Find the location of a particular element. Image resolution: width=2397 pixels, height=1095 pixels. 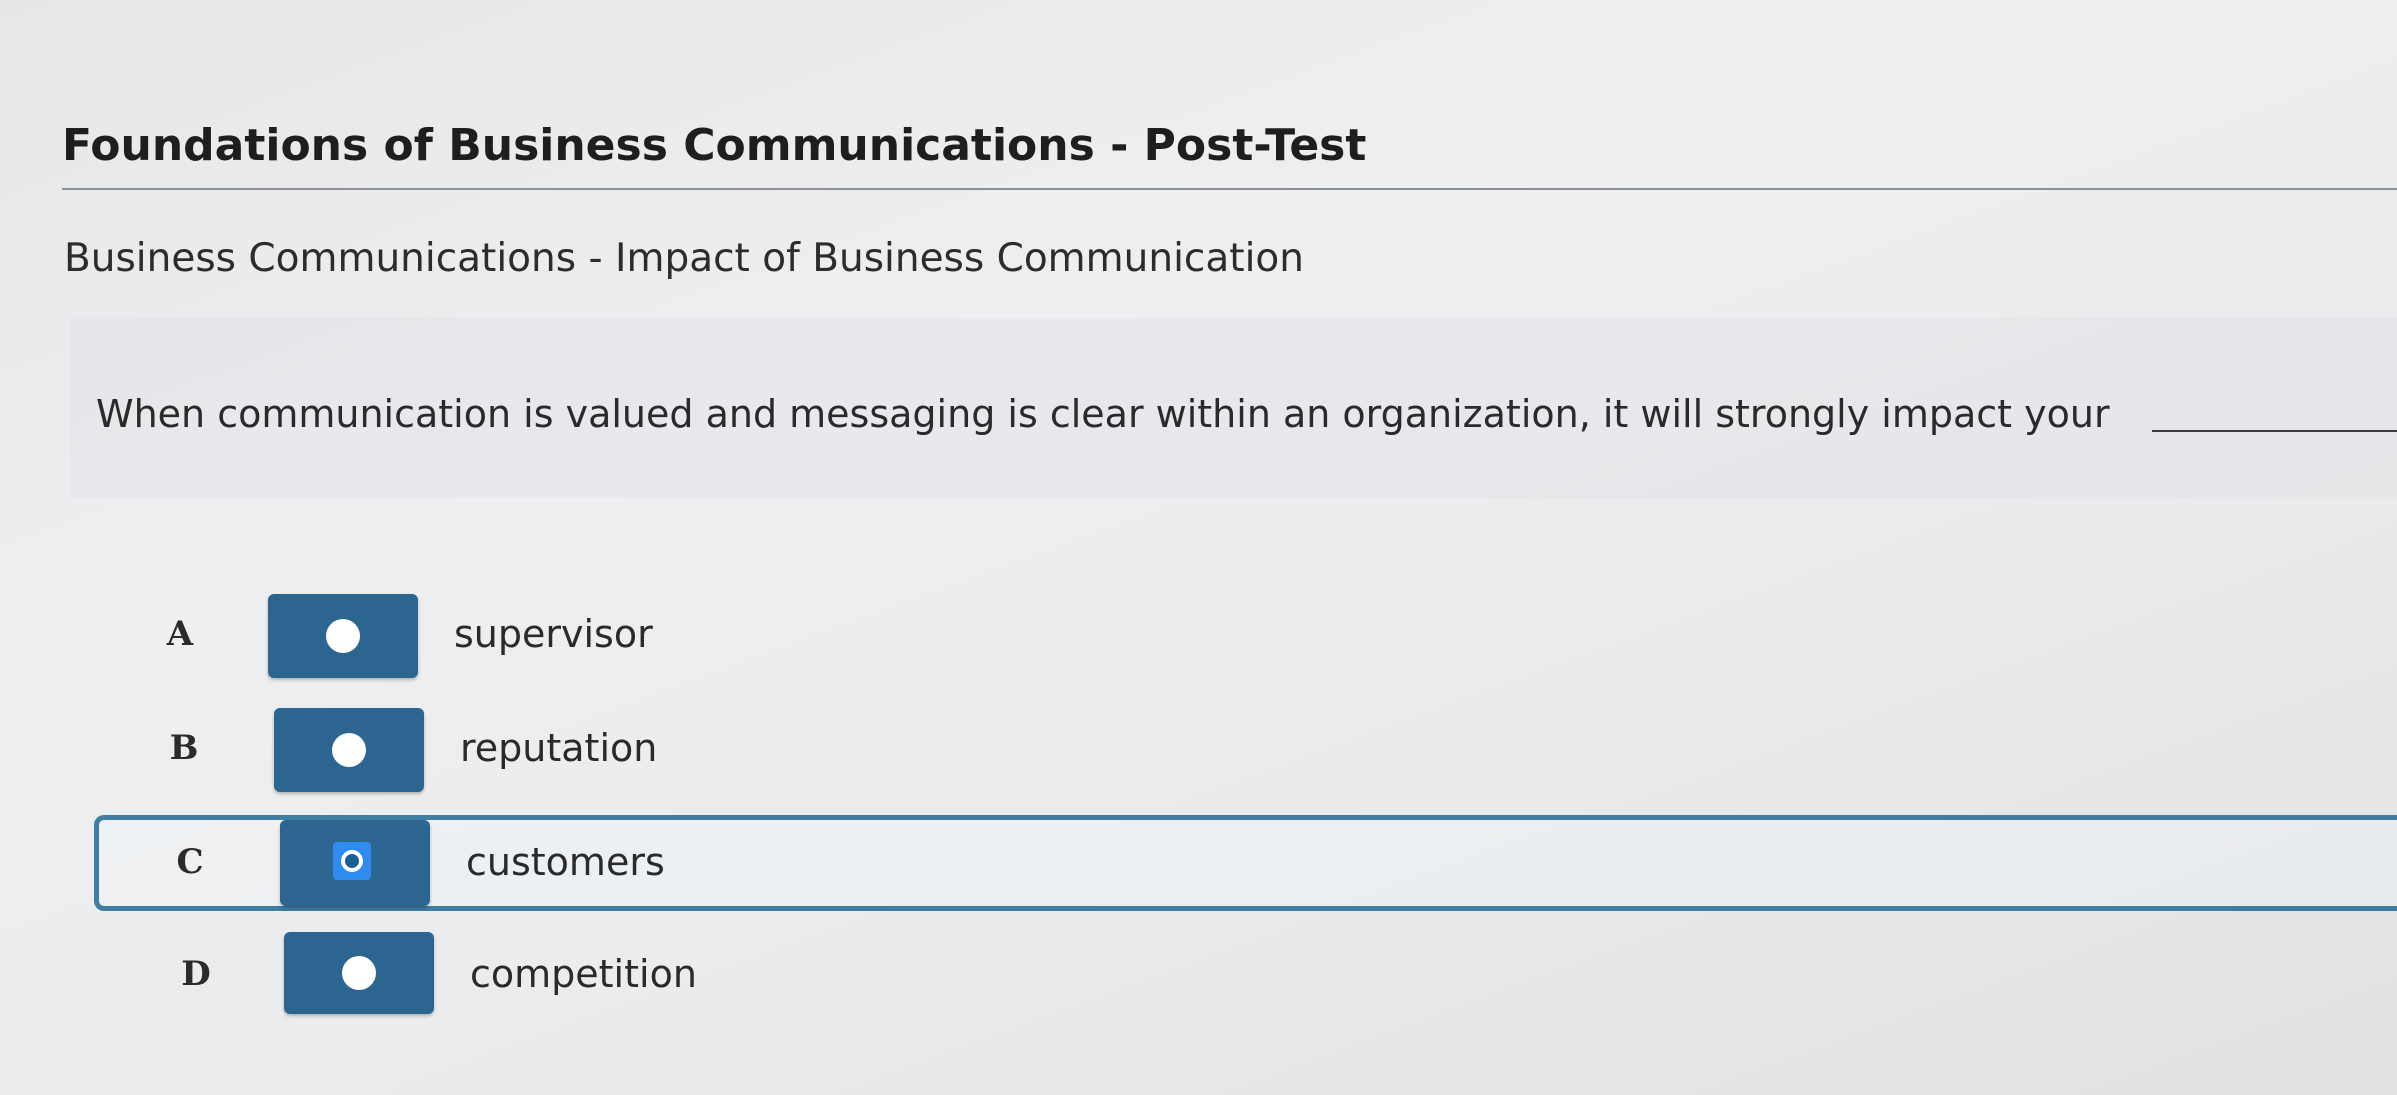

option-radio-b is located at coordinates (349, 750).